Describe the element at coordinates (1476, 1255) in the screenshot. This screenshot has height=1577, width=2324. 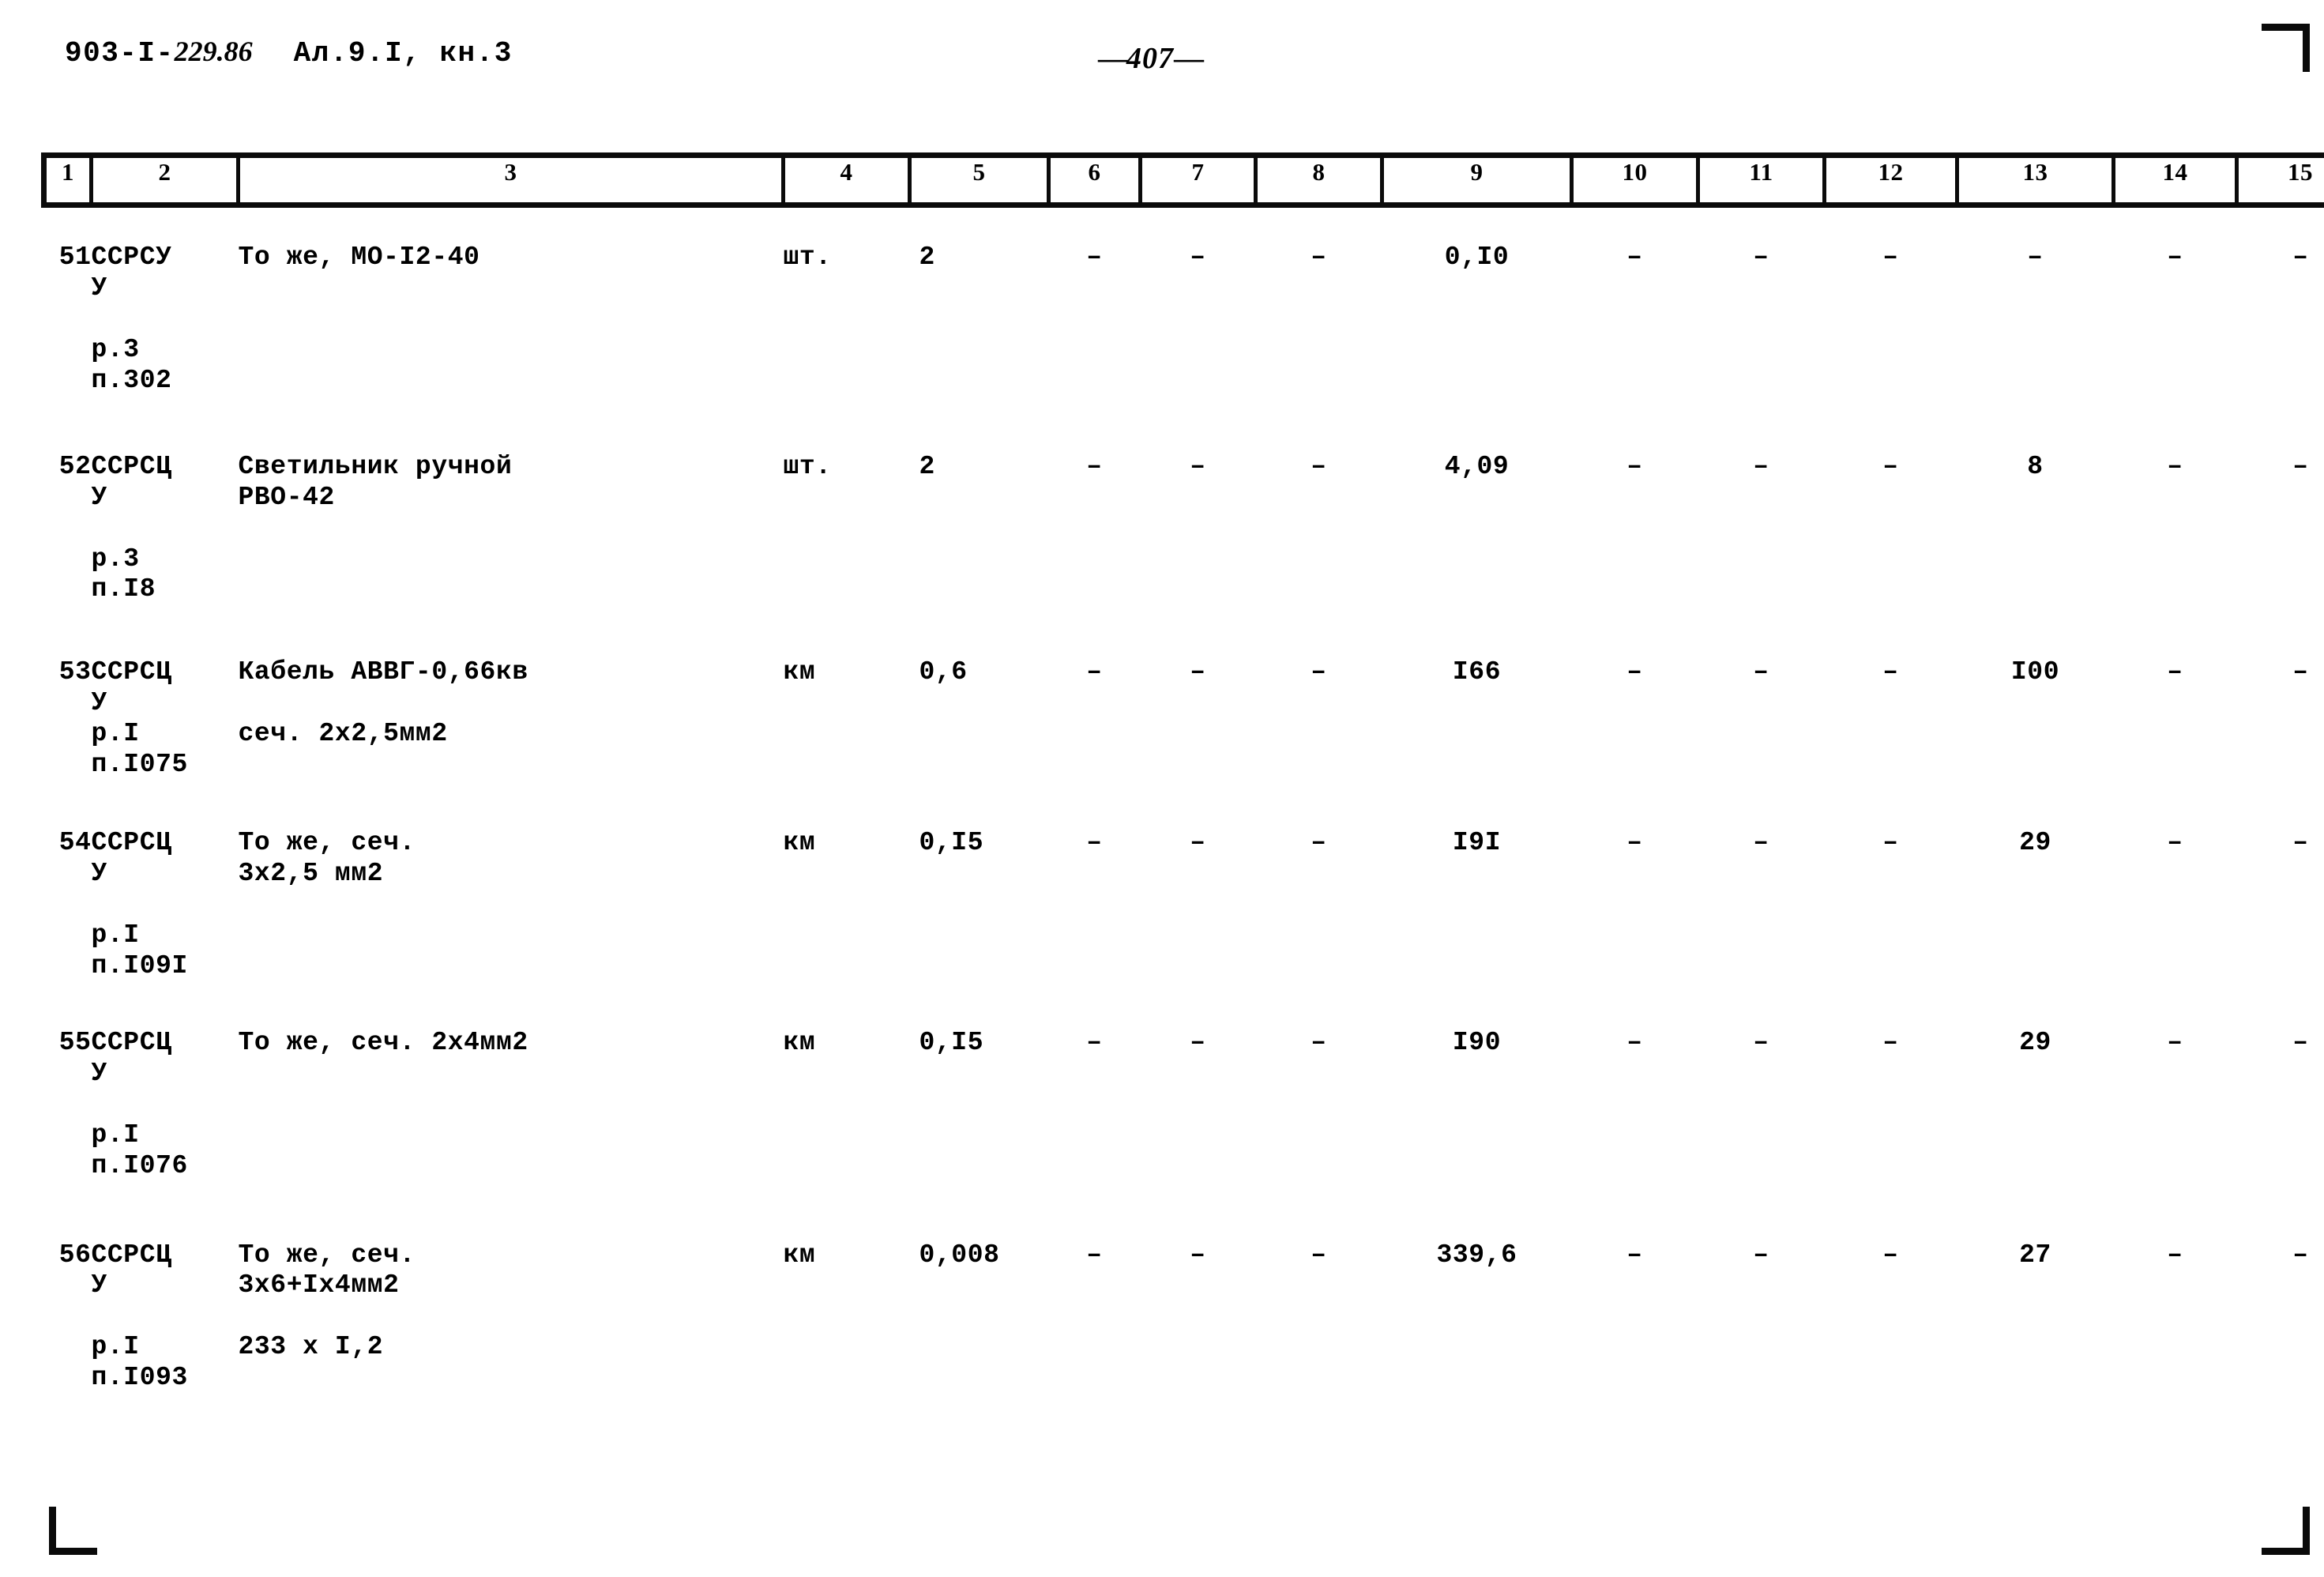
I see `row-col9: 339,6` at that location.